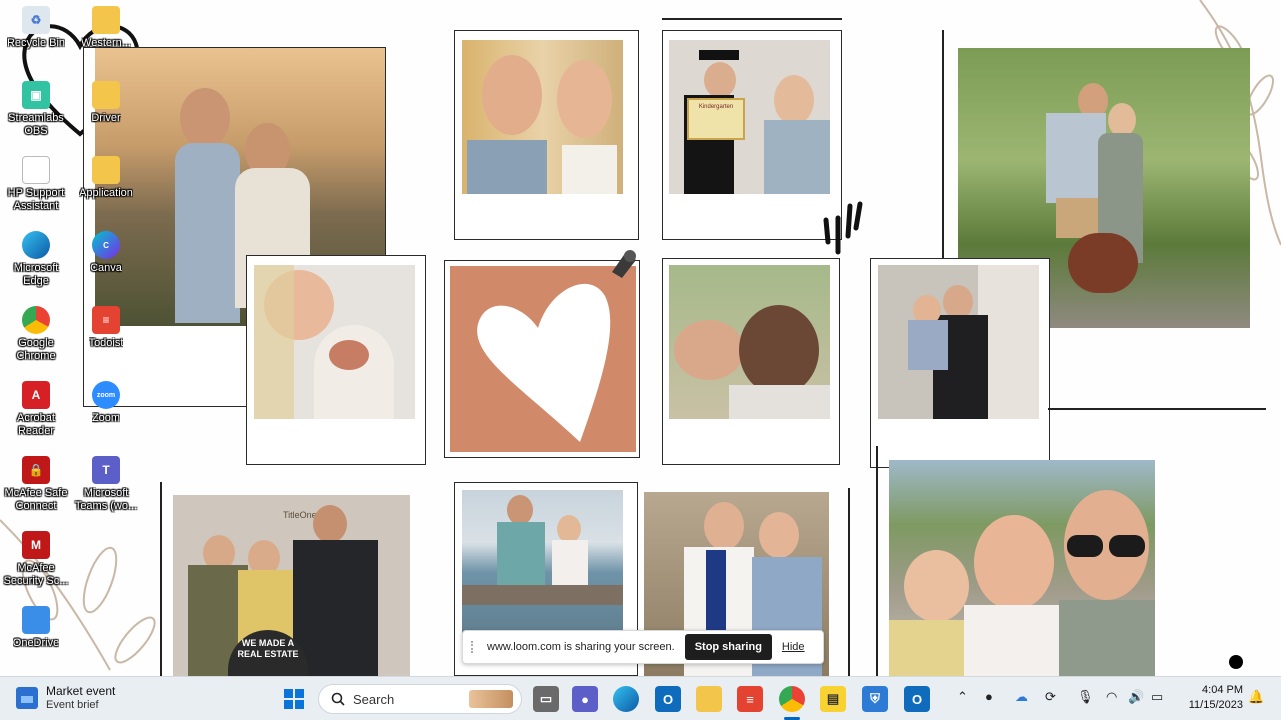  Describe the element at coordinates (542, 117) in the screenshot. I see `photo-two-women-selfie` at that location.